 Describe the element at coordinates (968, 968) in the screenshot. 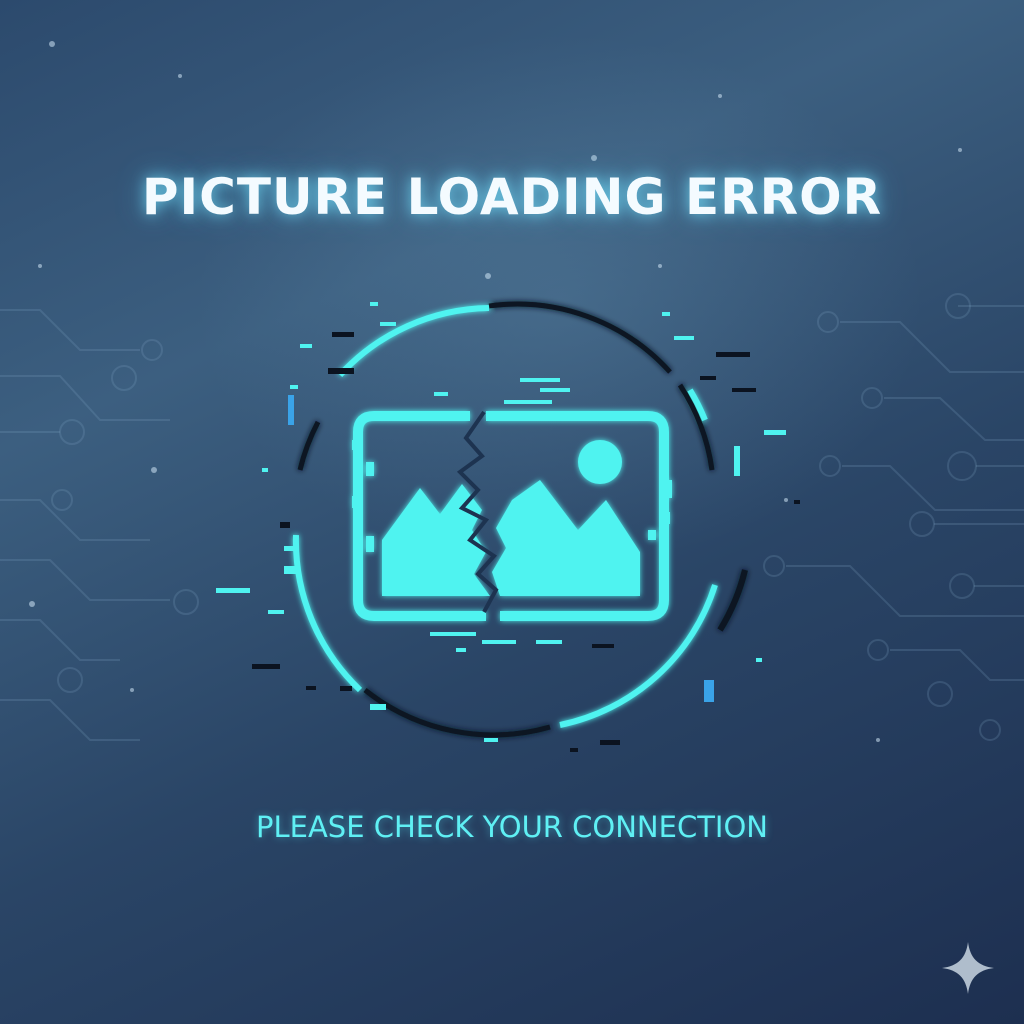

I see `sparkle-icon` at that location.